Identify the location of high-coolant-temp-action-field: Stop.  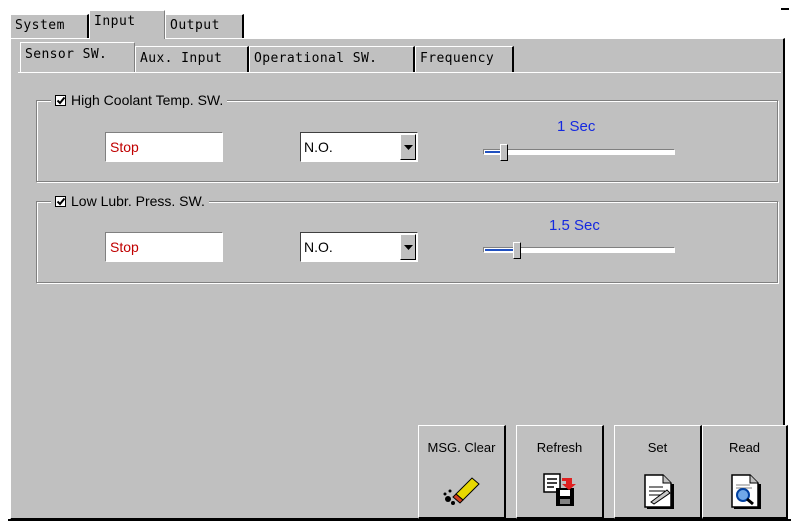
(164, 147).